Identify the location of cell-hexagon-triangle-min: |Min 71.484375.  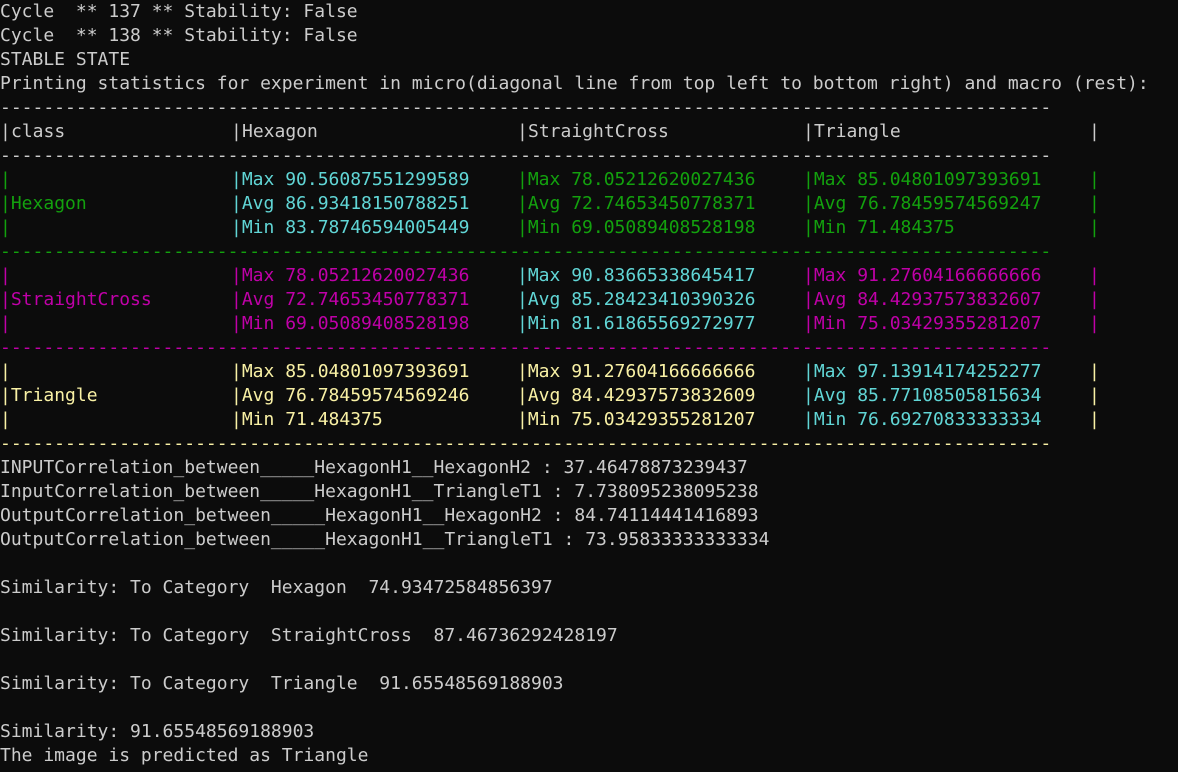
(879, 227).